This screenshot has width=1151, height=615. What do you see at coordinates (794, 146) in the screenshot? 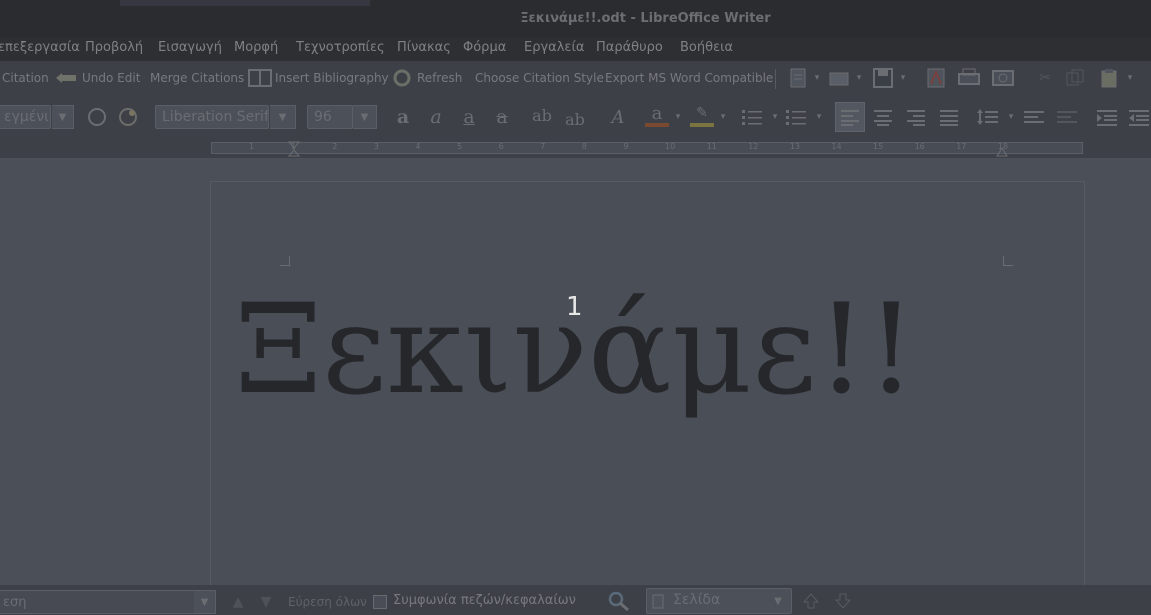
I see `ruler-tick-label: 13` at bounding box center [794, 146].